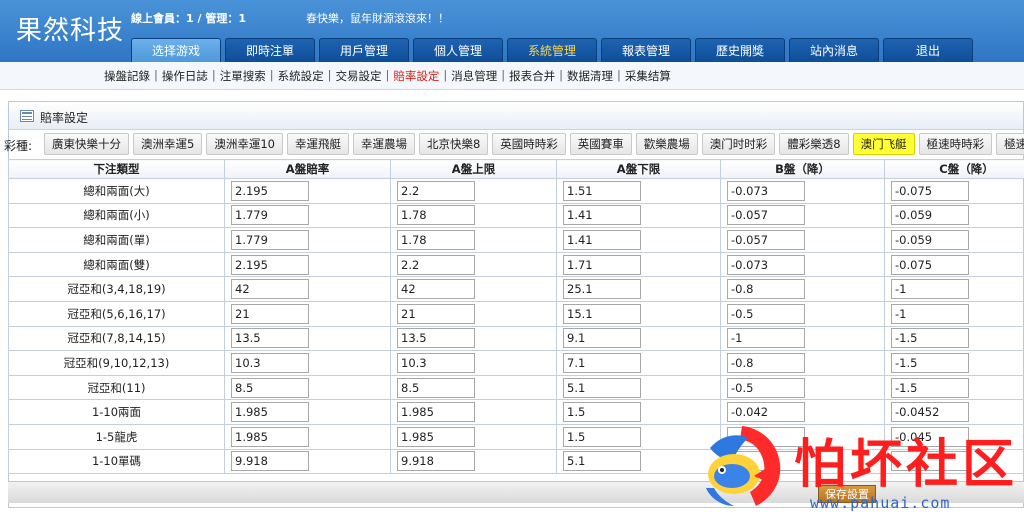 The image size is (1024, 521). What do you see at coordinates (458, 50) in the screenshot?
I see `main-tab-personal: 個人管理` at bounding box center [458, 50].